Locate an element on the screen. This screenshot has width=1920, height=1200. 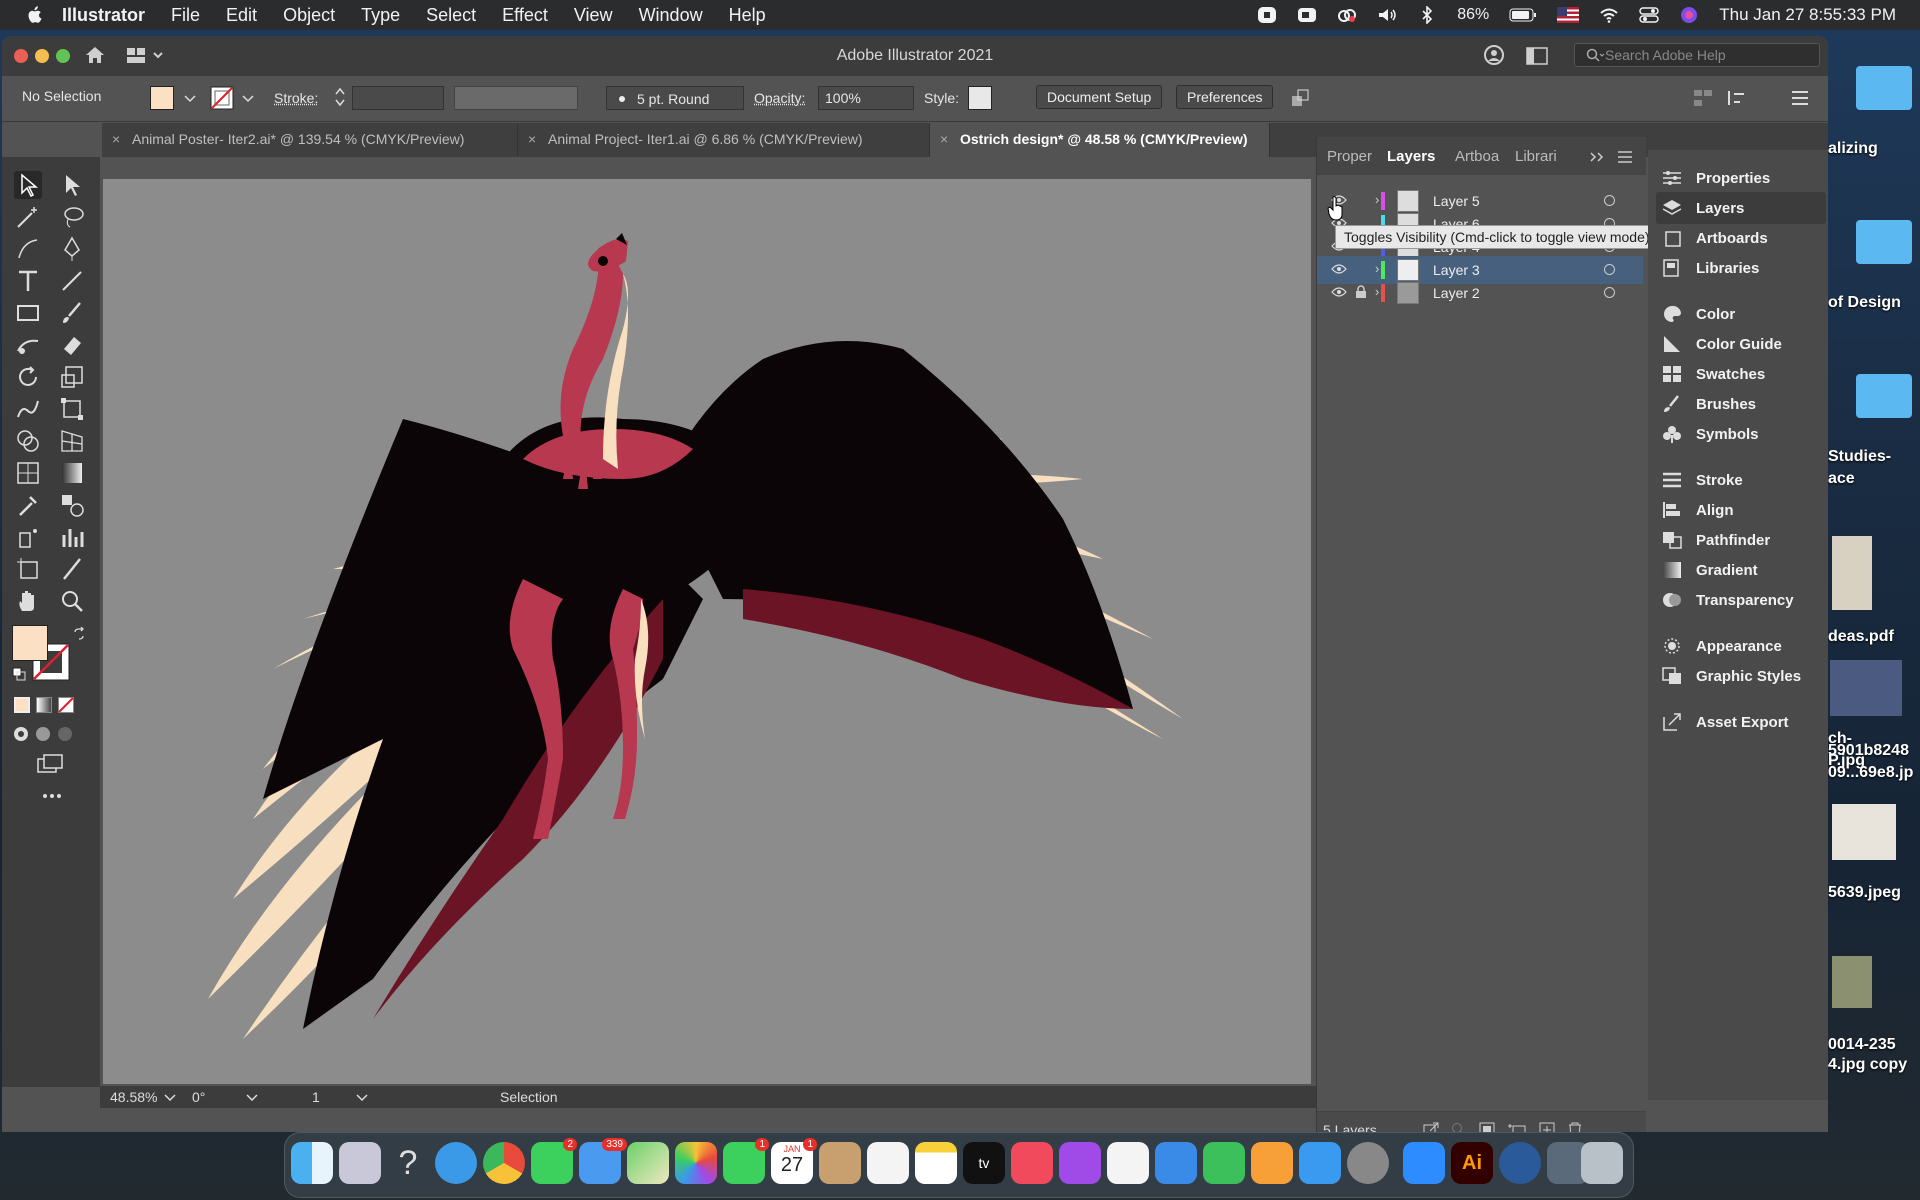
layer-row: › Layer 2 is located at coordinates (1480, 293).